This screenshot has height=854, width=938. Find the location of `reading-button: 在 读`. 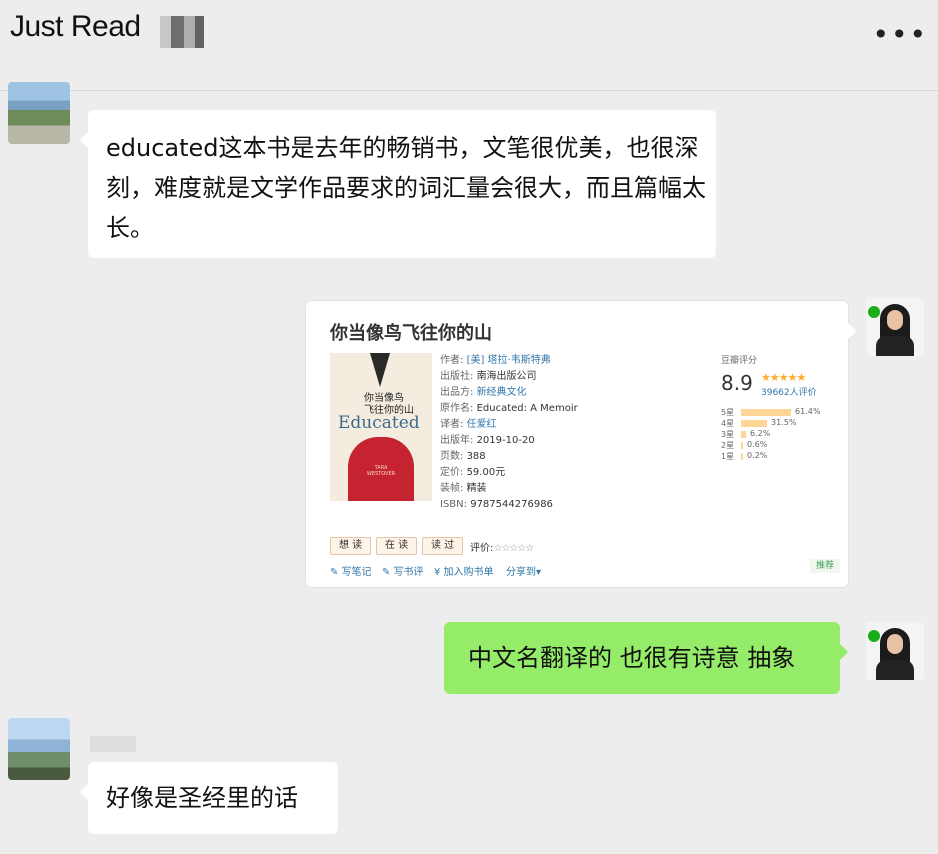

reading-button: 在 读 is located at coordinates (397, 546).